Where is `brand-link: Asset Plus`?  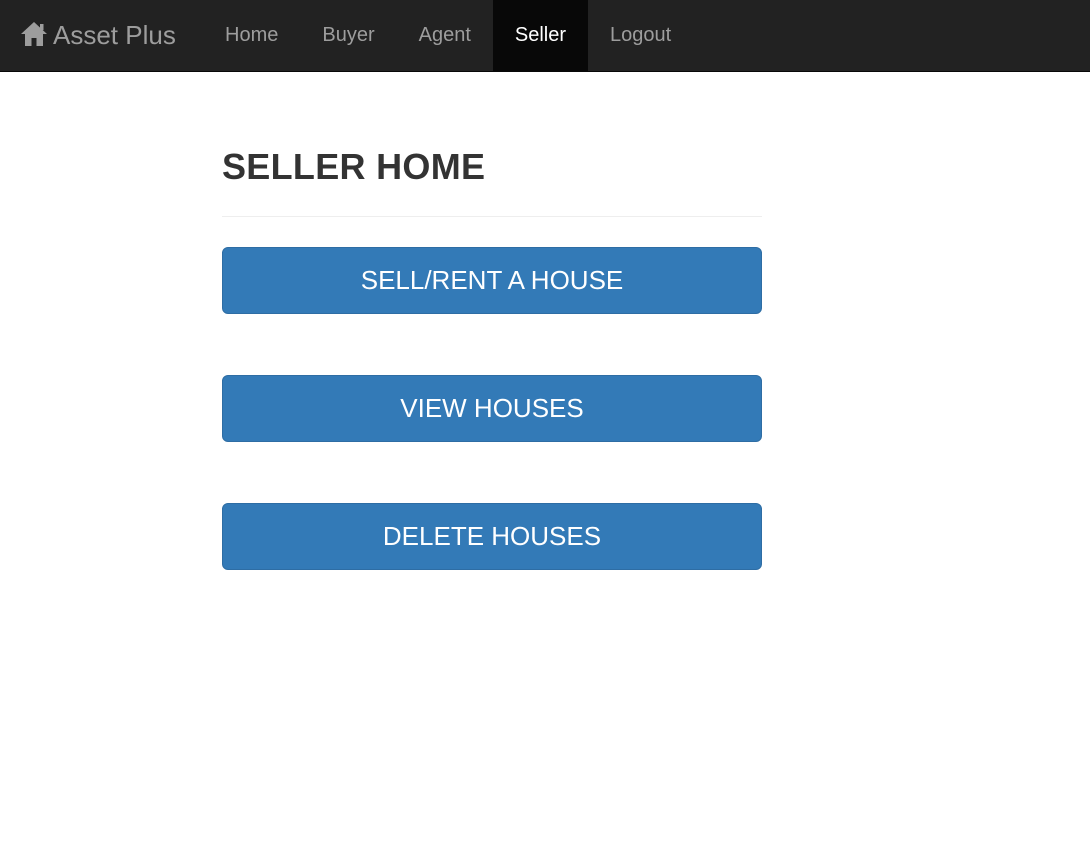
brand-link: Asset Plus is located at coordinates (97, 35).